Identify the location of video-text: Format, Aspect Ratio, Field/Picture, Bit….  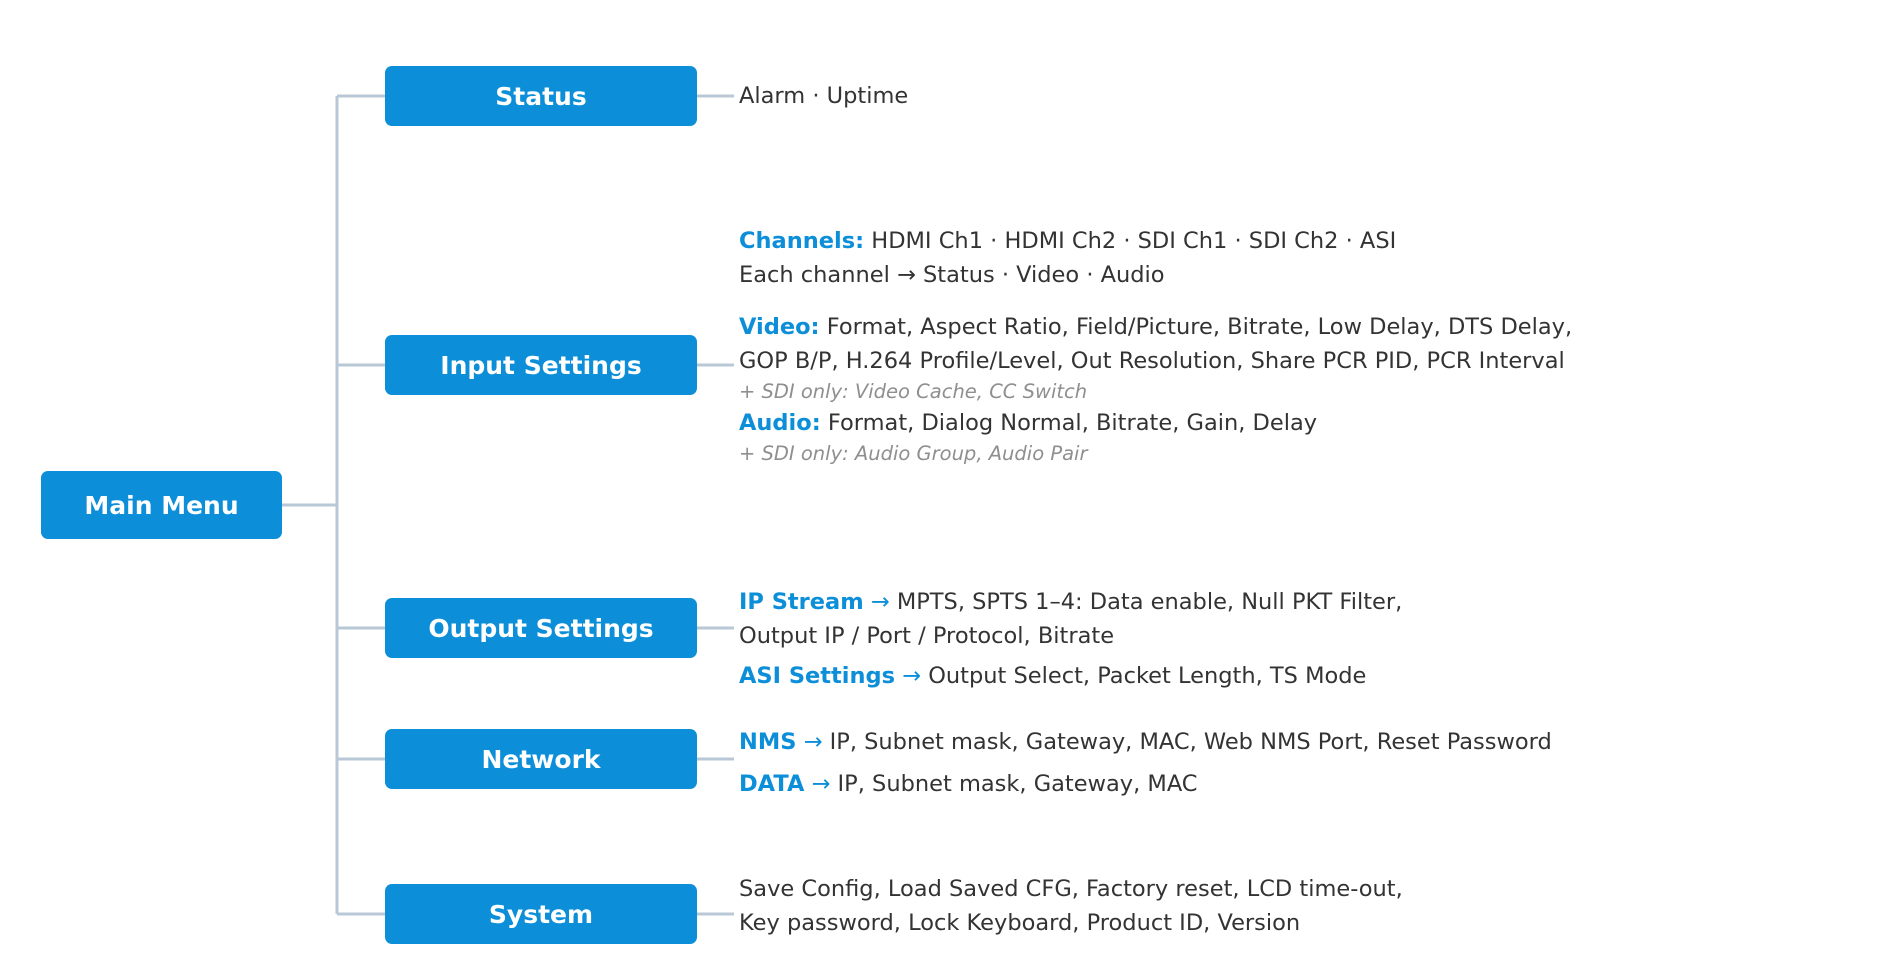
(1196, 327).